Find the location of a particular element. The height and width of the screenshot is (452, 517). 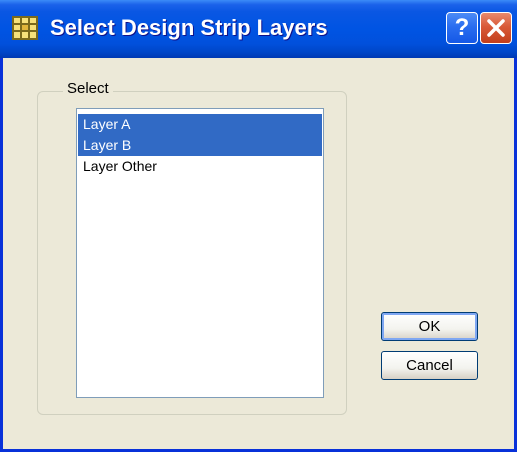

help-button: ? is located at coordinates (462, 28).